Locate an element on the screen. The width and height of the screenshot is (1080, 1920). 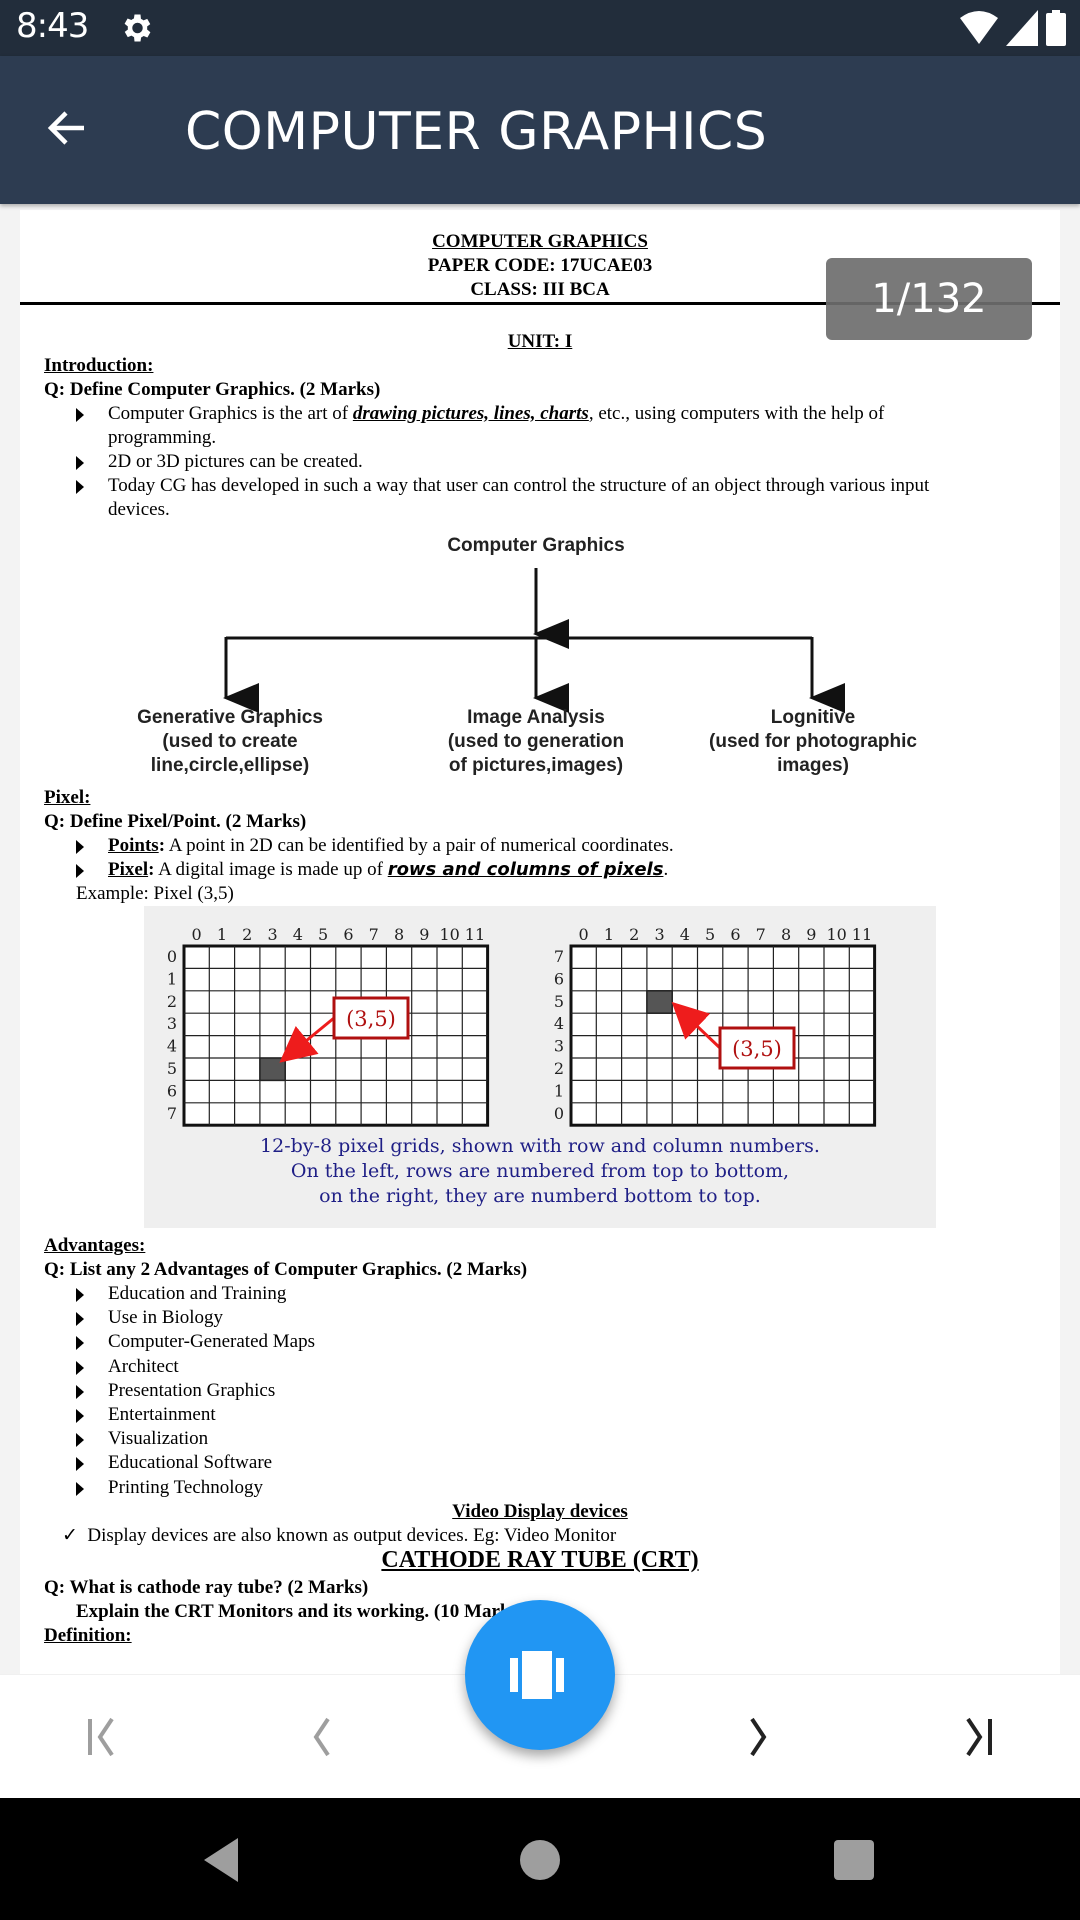
pixel-example: Example: Pixel (3,5) is located at coordinates (155, 893).